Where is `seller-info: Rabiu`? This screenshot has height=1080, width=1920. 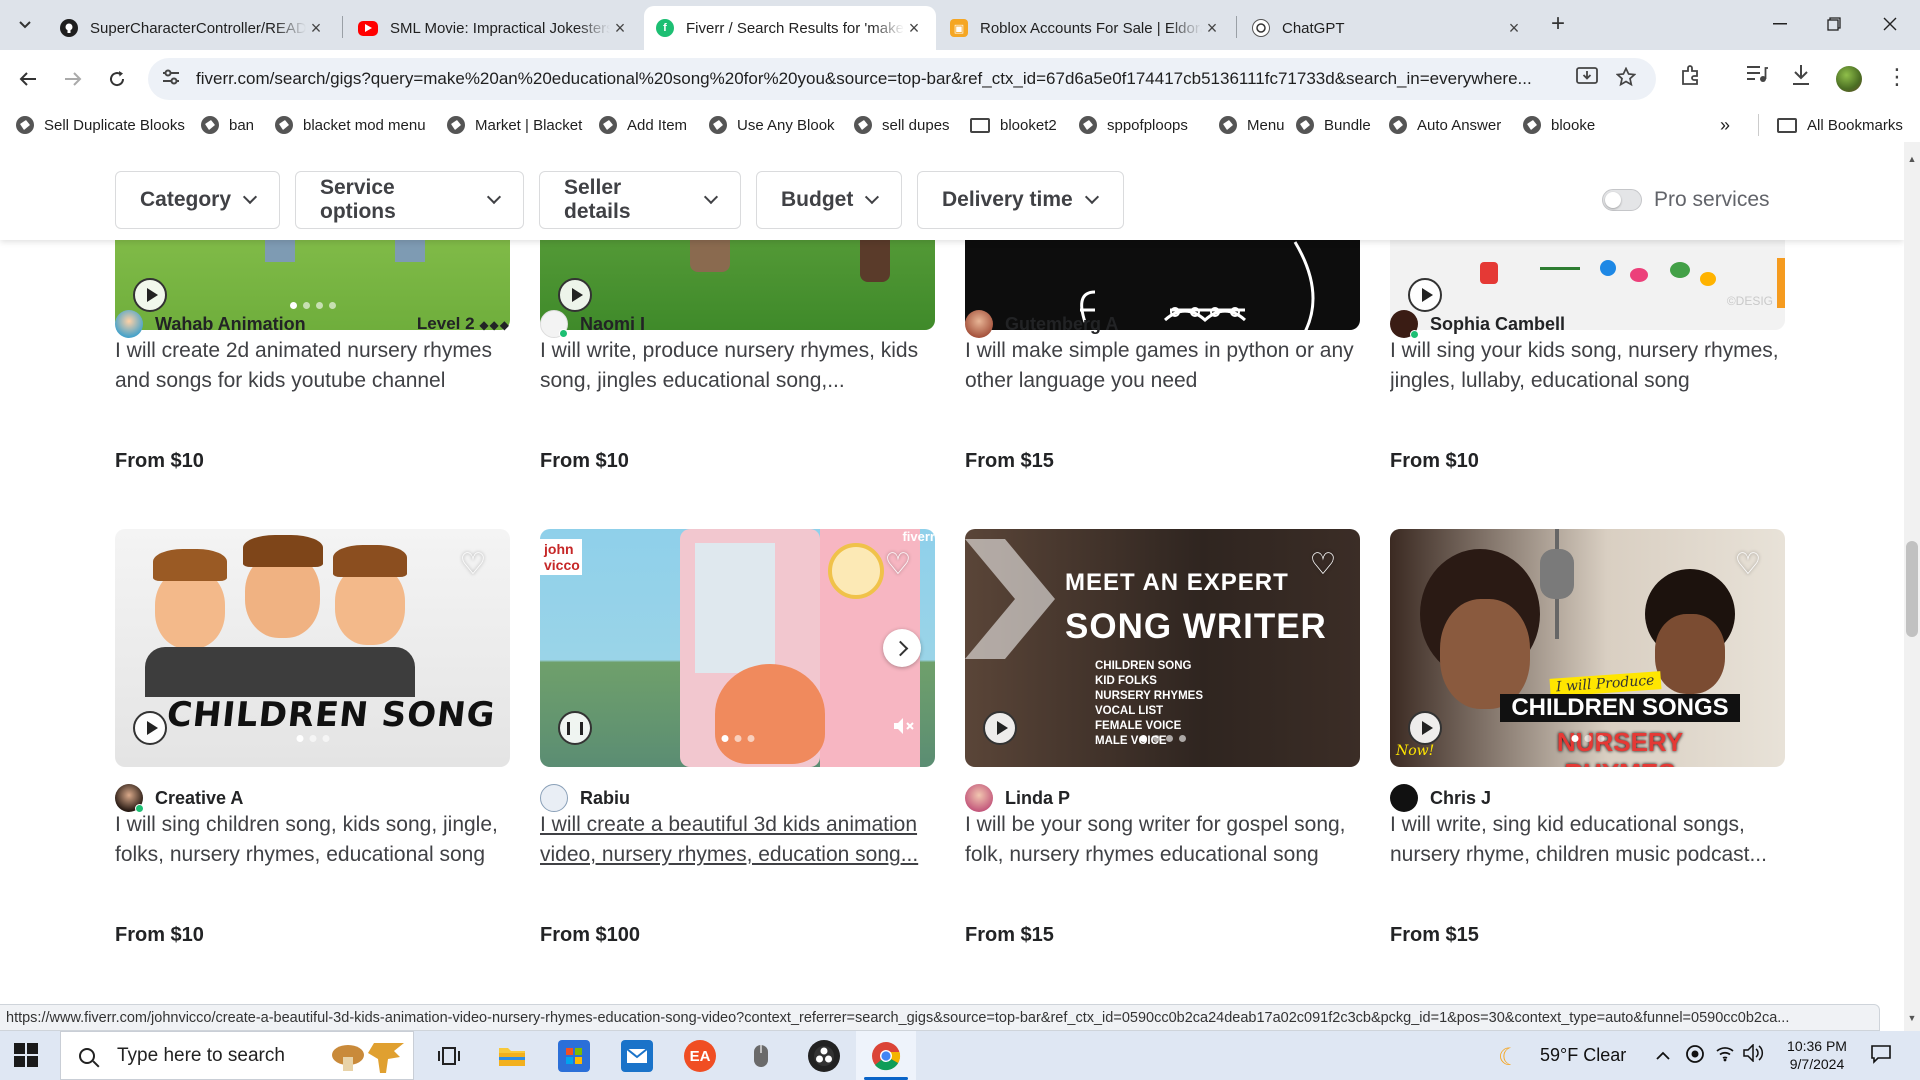
seller-info: Rabiu is located at coordinates (737, 798).